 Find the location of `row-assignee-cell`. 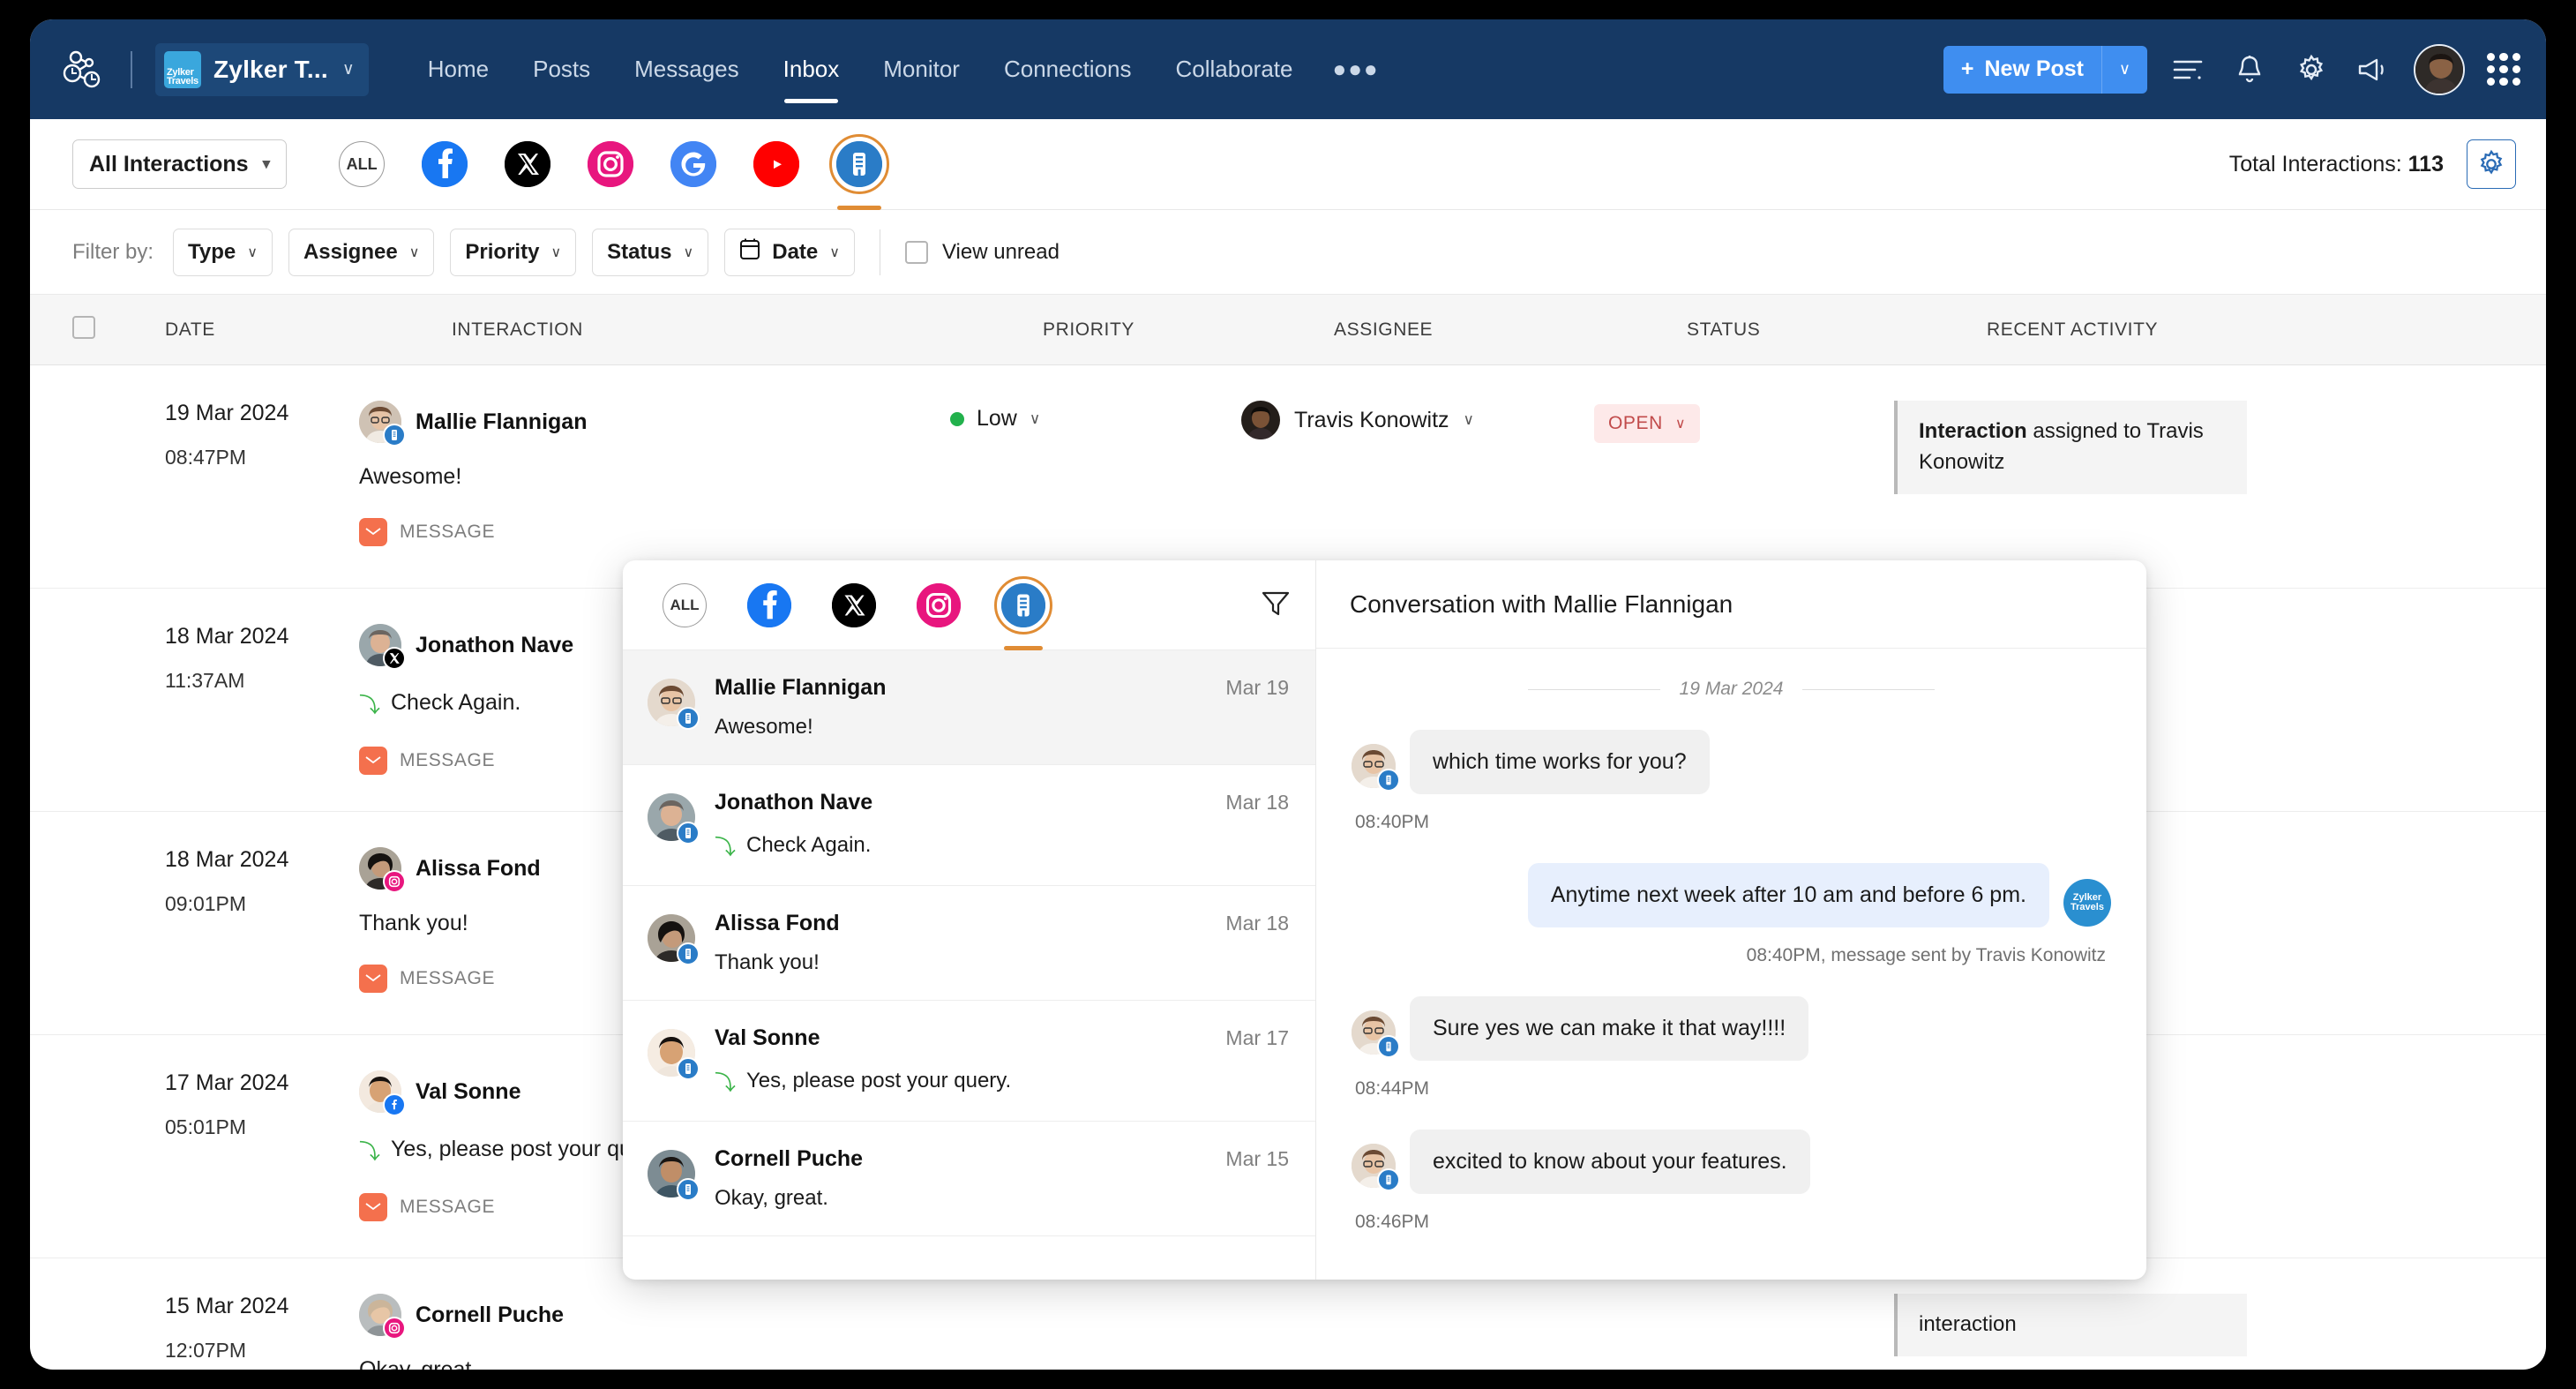

row-assignee-cell is located at coordinates (1418, 1332).